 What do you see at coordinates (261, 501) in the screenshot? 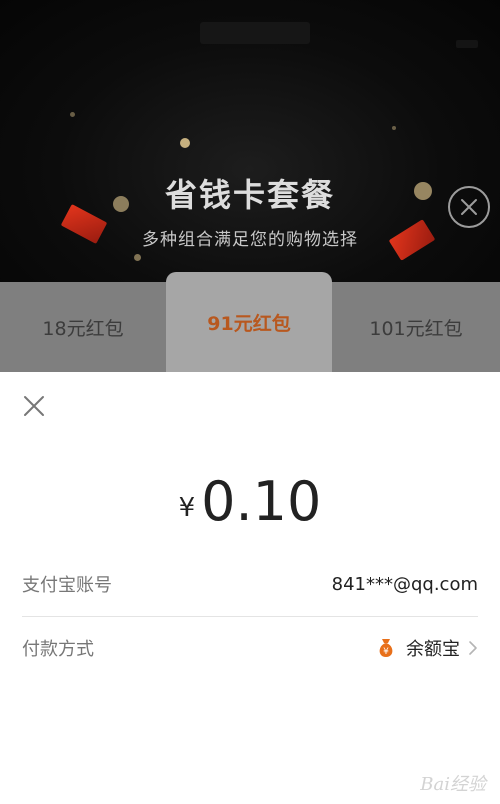
I see `amount-value: 0.10` at bounding box center [261, 501].